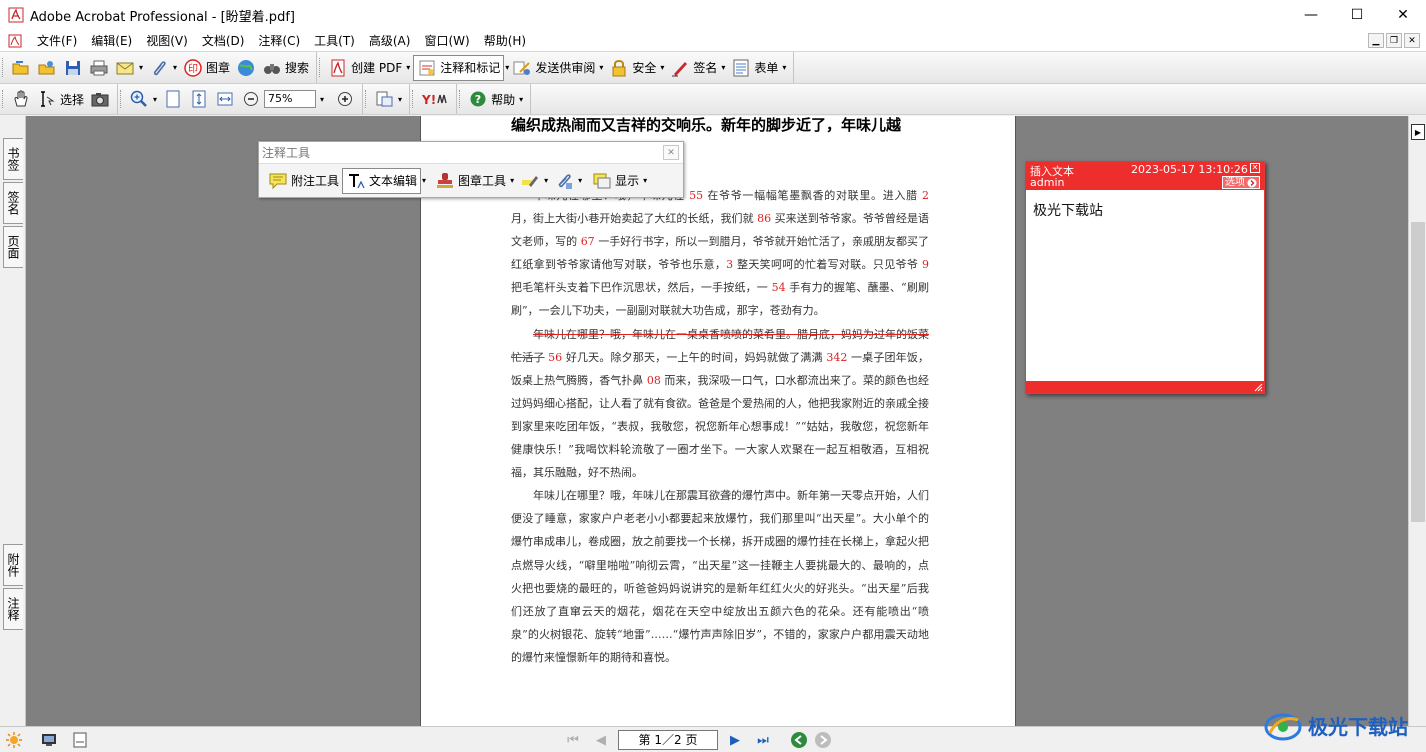  Describe the element at coordinates (13, 247) in the screenshot. I see `nav-tab-pages: 页面` at that location.